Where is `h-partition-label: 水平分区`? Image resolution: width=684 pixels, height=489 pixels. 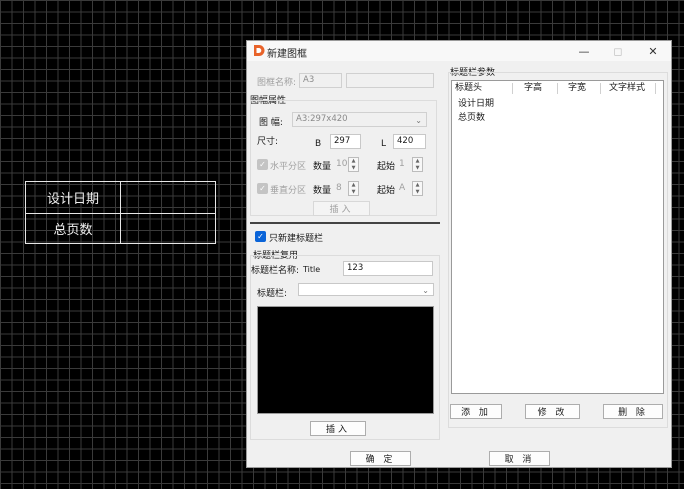 h-partition-label: 水平分区 is located at coordinates (288, 167).